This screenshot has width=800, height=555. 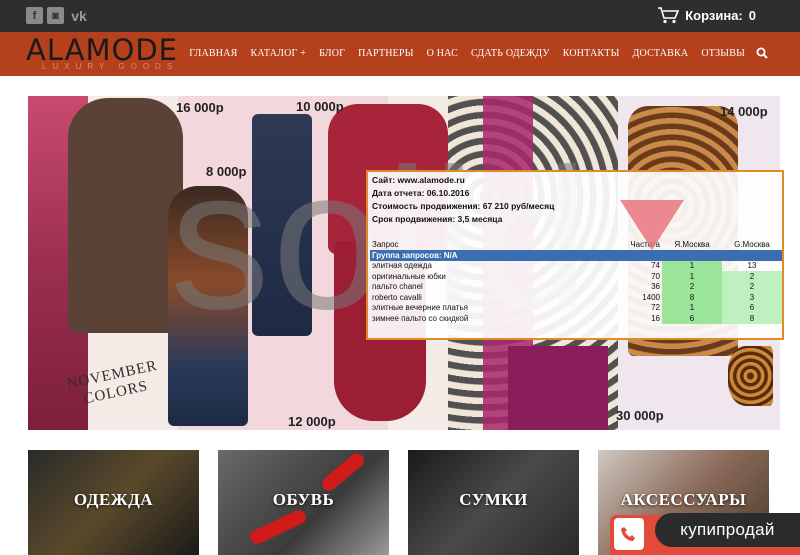 What do you see at coordinates (669, 15) in the screenshot?
I see `cart-icon` at bounding box center [669, 15].